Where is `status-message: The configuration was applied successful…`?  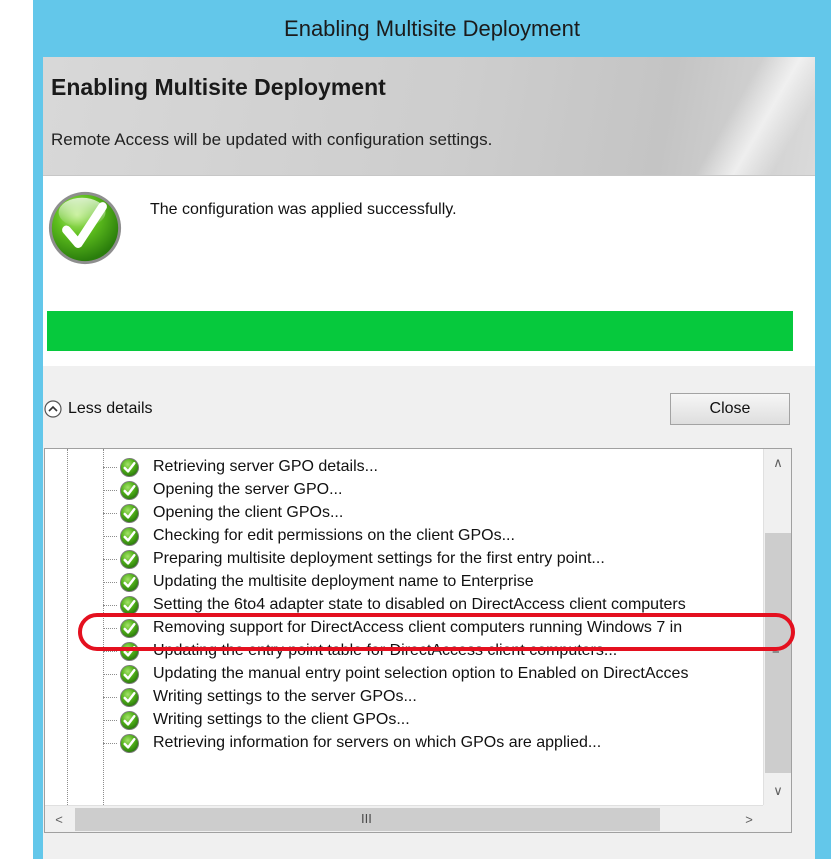 status-message: The configuration was applied successful… is located at coordinates (303, 209).